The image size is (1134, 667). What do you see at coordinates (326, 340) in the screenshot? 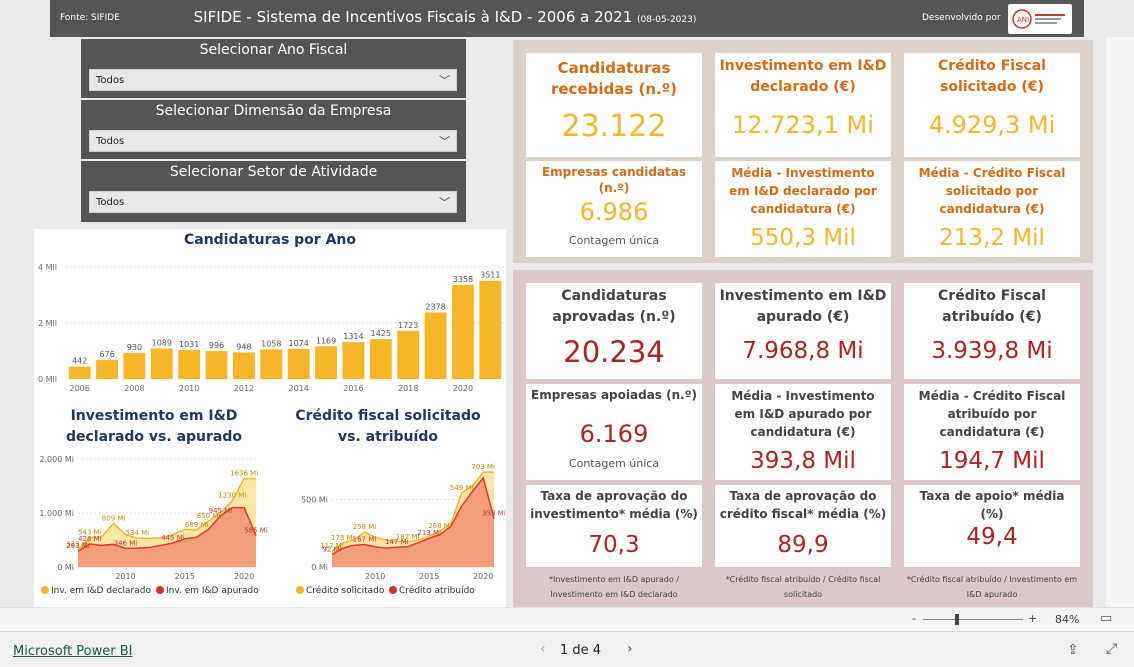
I see `bar-data-label: 1169` at bounding box center [326, 340].